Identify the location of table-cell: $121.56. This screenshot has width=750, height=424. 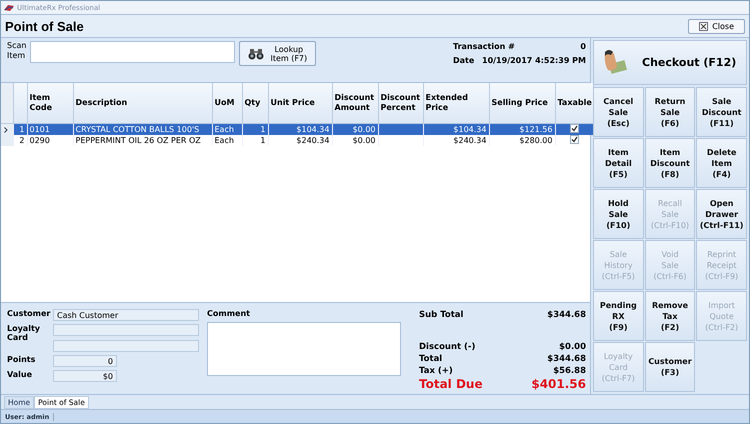
(535, 129).